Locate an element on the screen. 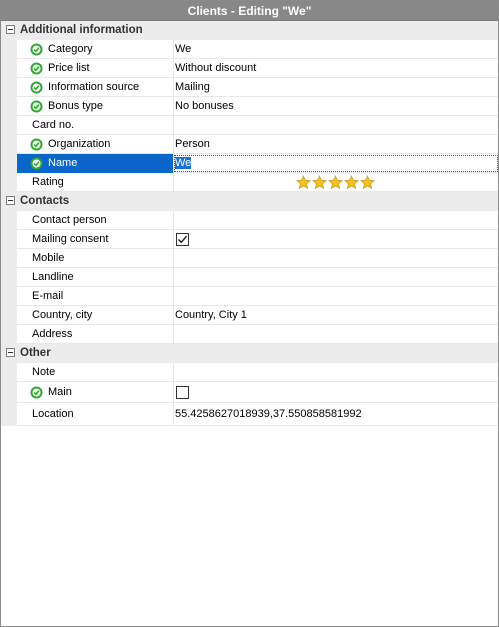 This screenshot has width=499, height=627. prop-label: Organization is located at coordinates (79, 144).